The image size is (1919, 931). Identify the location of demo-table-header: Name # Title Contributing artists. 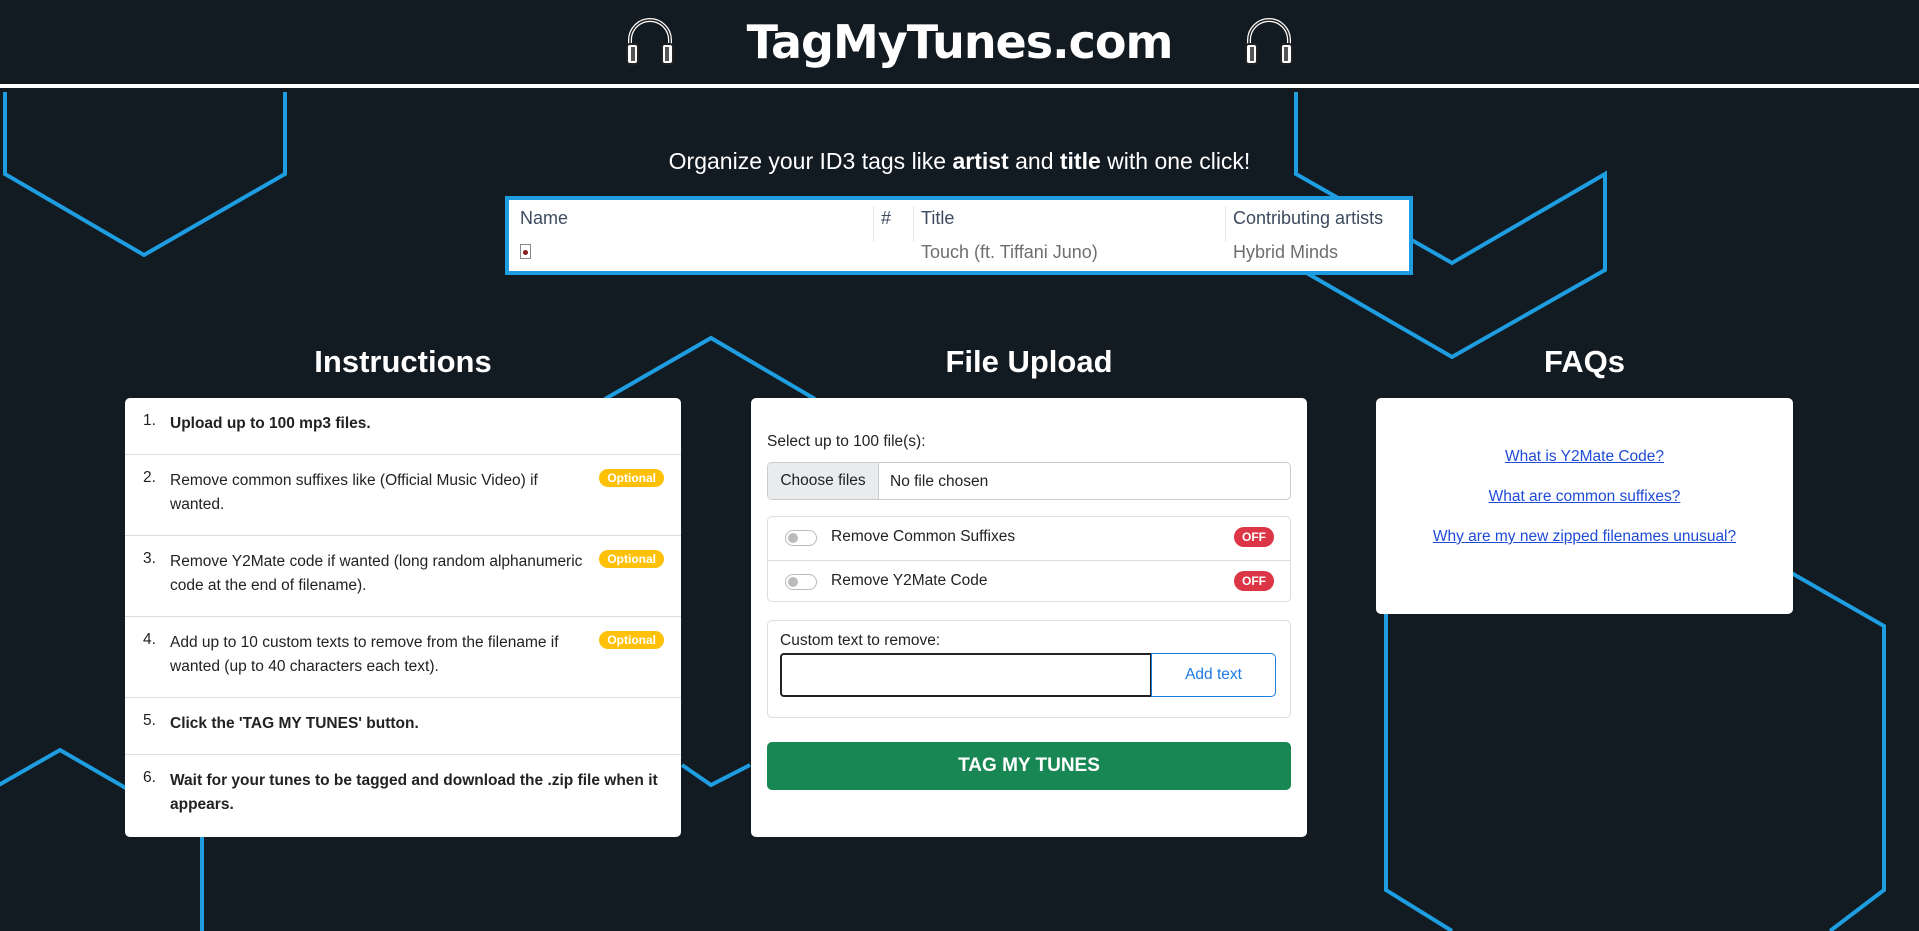
(959, 224).